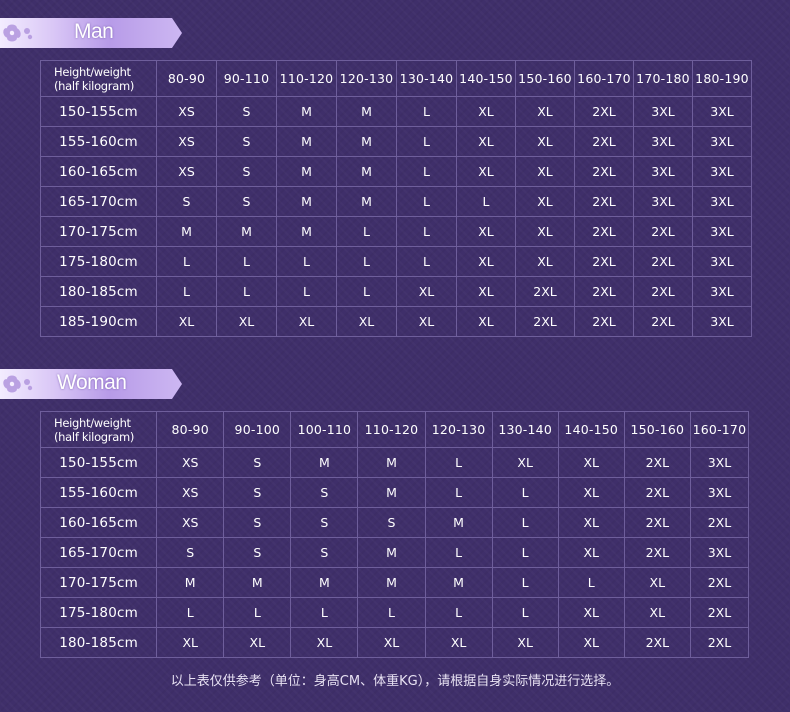 The image size is (790, 712). I want to click on corner-label-line1: Height/weight, so click(92, 71).